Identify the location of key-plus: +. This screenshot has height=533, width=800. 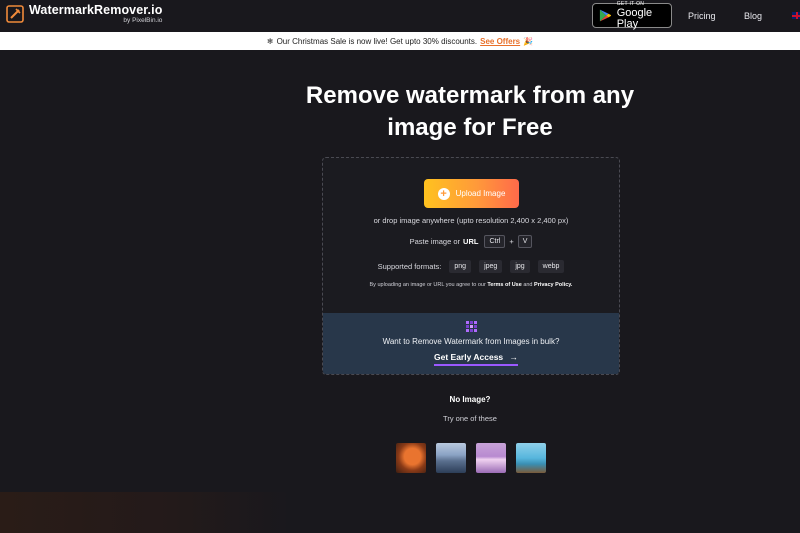
(511, 241).